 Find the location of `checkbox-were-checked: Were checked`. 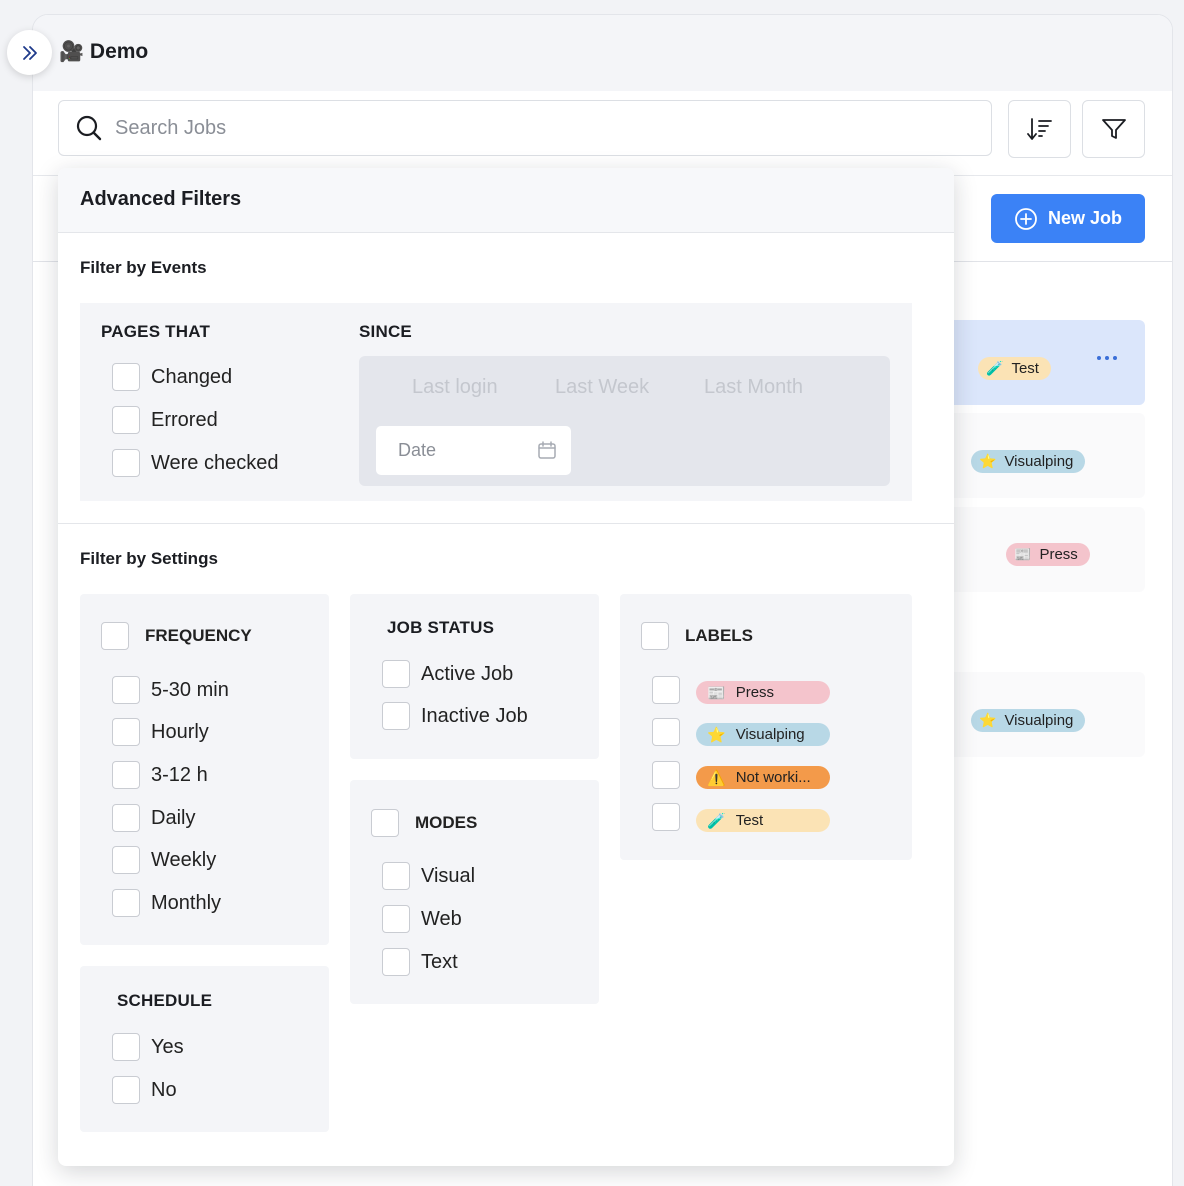

checkbox-were-checked: Were checked is located at coordinates (195, 463).